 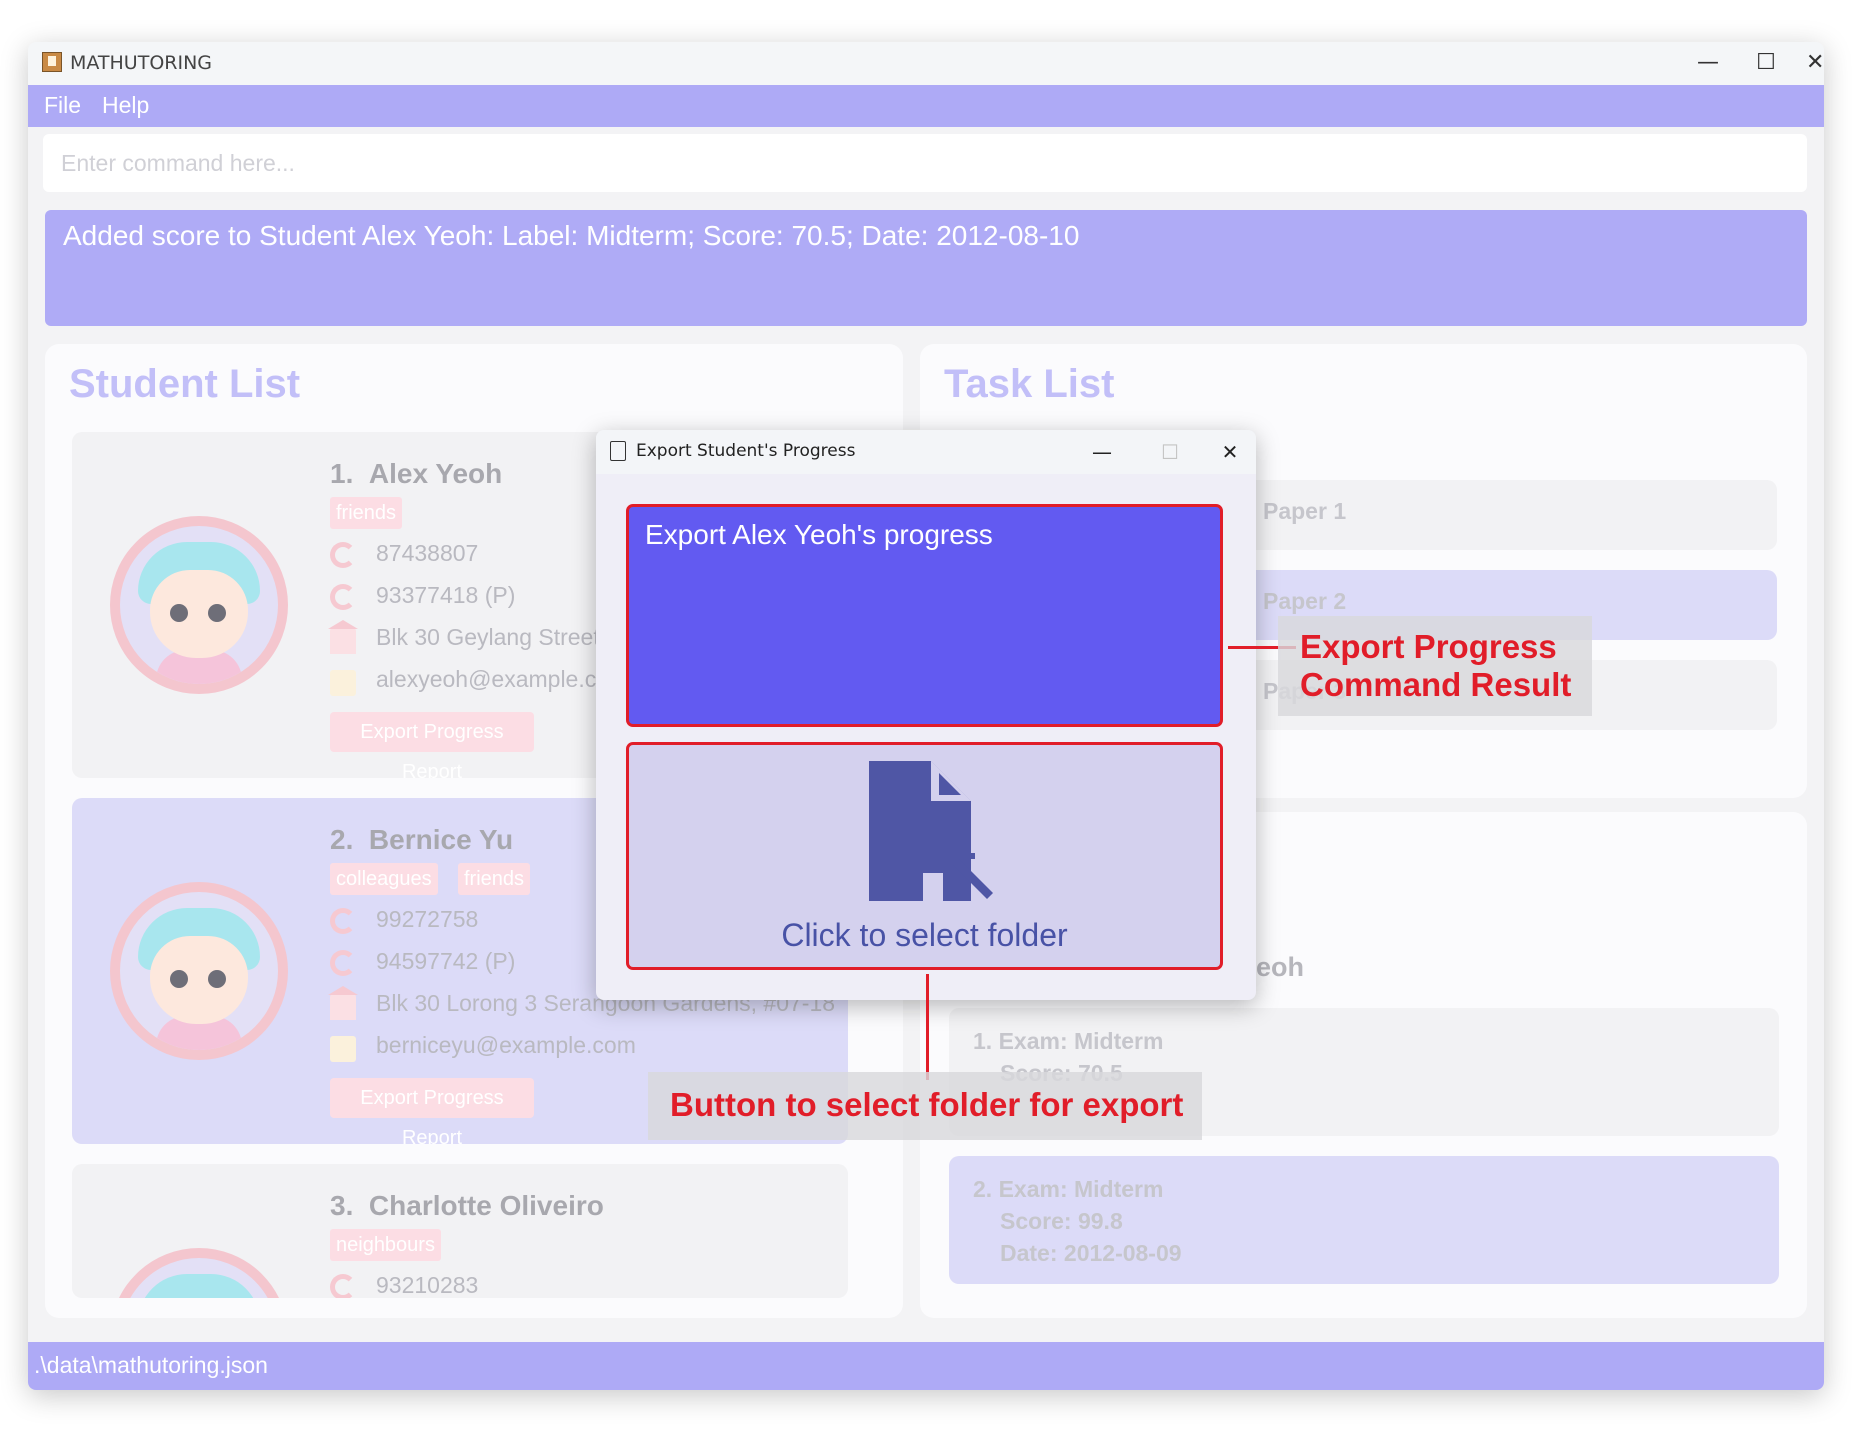 What do you see at coordinates (185, 384) in the screenshot?
I see `student-list-title: Student List` at bounding box center [185, 384].